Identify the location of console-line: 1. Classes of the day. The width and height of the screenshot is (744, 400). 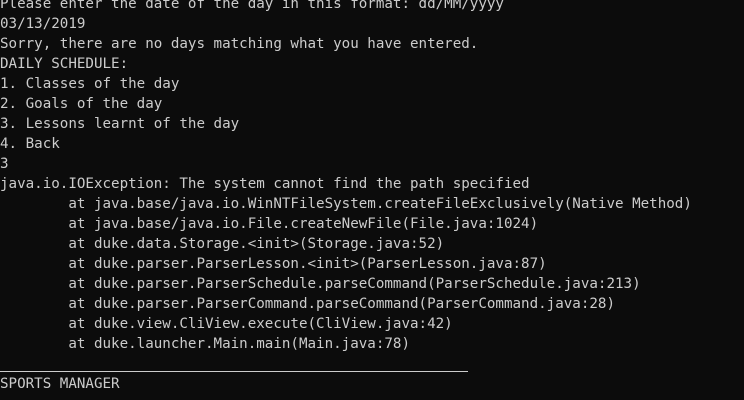
(90, 84).